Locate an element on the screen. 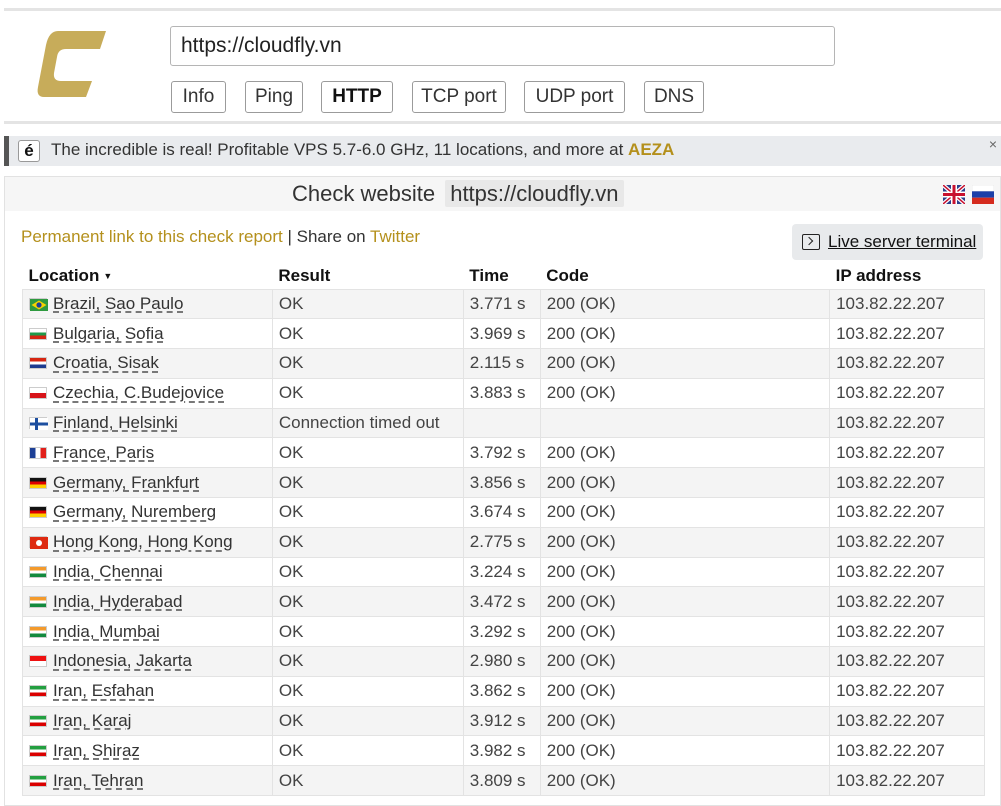 Image resolution: width=1001 pixels, height=806 pixels. live-server-terminal-button: Live server terminal is located at coordinates (887, 242).